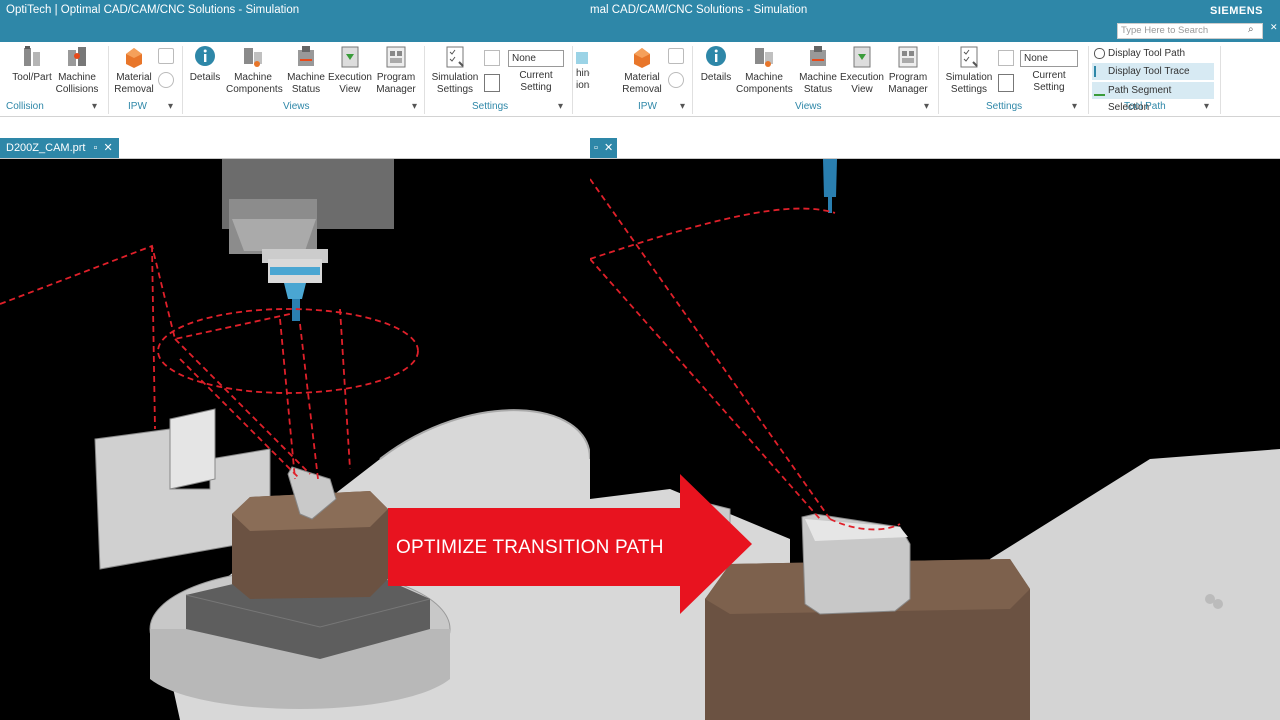 The height and width of the screenshot is (720, 1280). What do you see at coordinates (818, 70) in the screenshot?
I see `machine-status-button-right: Machine Status` at bounding box center [818, 70].